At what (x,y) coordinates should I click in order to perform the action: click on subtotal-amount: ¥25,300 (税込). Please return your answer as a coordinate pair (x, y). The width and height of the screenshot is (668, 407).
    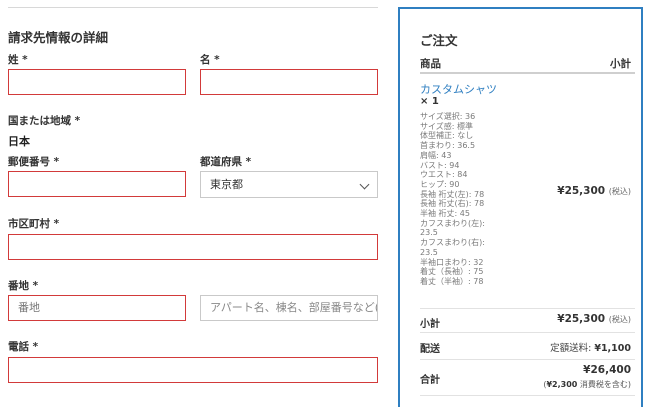
    Looking at the image, I should click on (594, 319).